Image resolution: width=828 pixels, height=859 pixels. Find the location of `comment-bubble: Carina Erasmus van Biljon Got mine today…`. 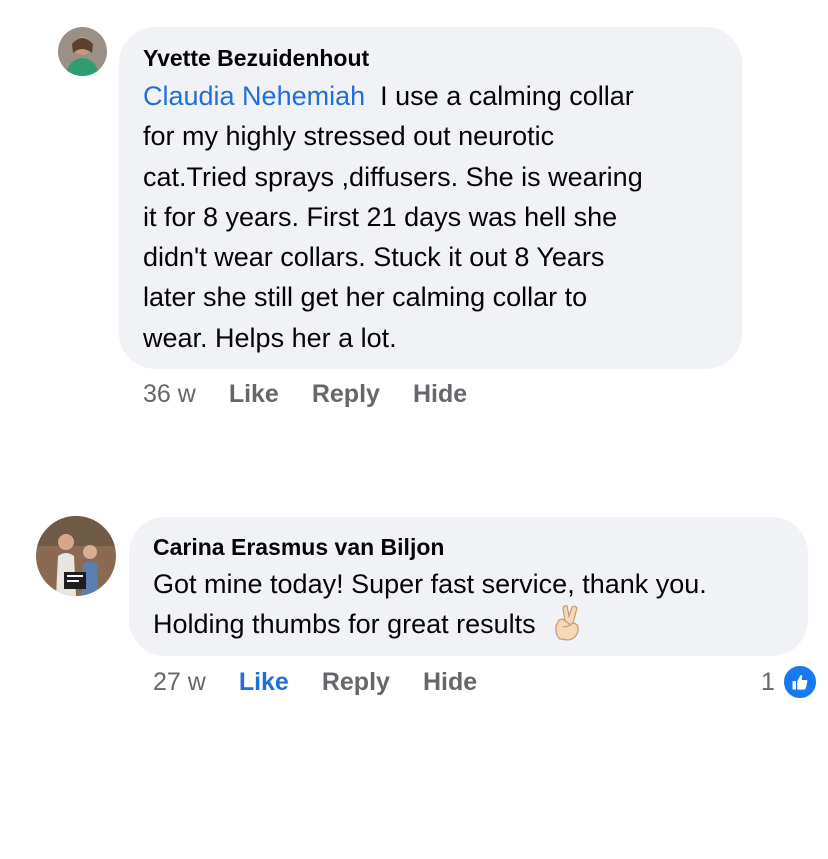

comment-bubble: Carina Erasmus van Biljon Got mine today… is located at coordinates (468, 586).